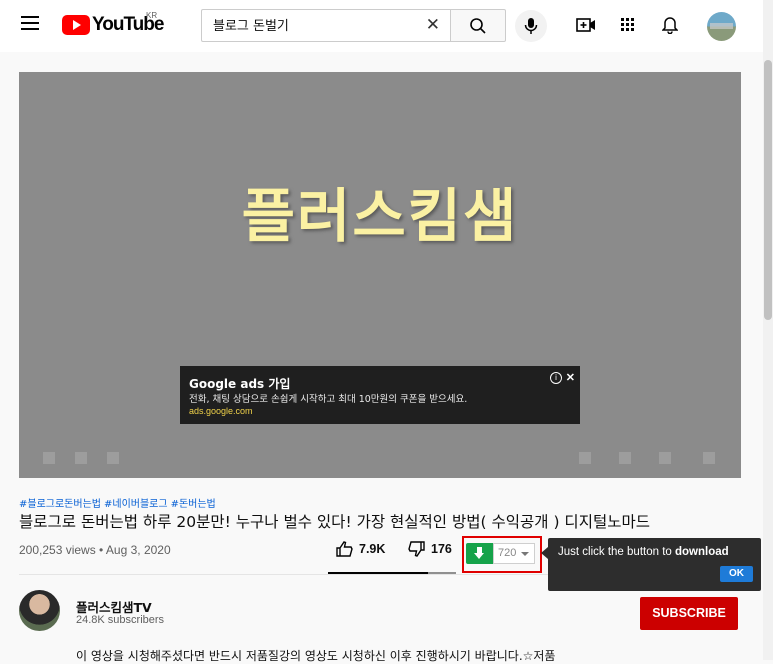 The width and height of the screenshot is (773, 664). Describe the element at coordinates (441, 549) in the screenshot. I see `dislike-count: 176` at that location.